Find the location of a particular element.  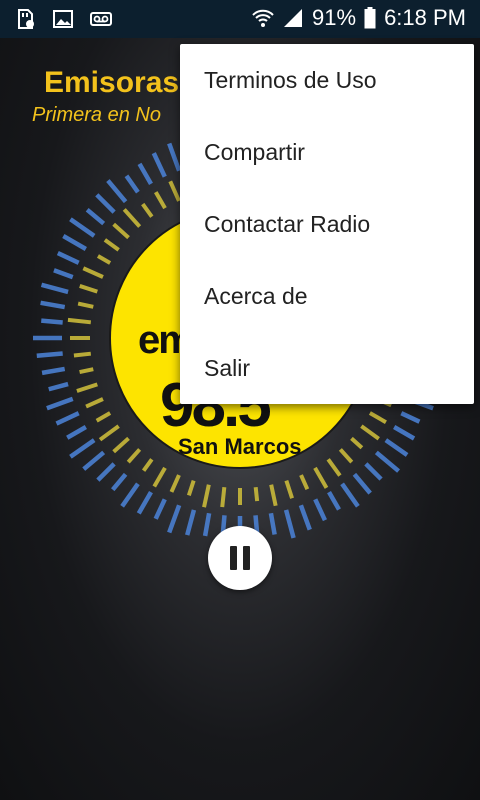

status-bar-right: 91% 6:18 PM is located at coordinates (359, 18).